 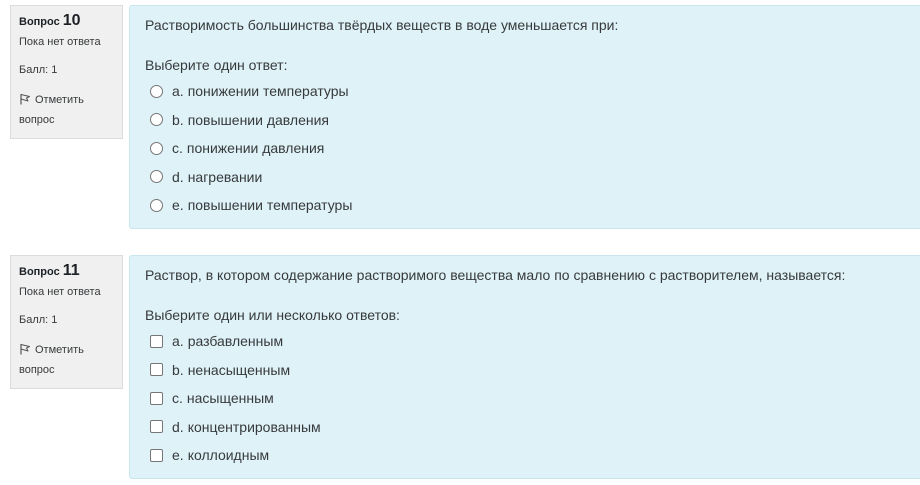 I want to click on answer-prompt: Выберите один ответ:, so click(x=216, y=65).